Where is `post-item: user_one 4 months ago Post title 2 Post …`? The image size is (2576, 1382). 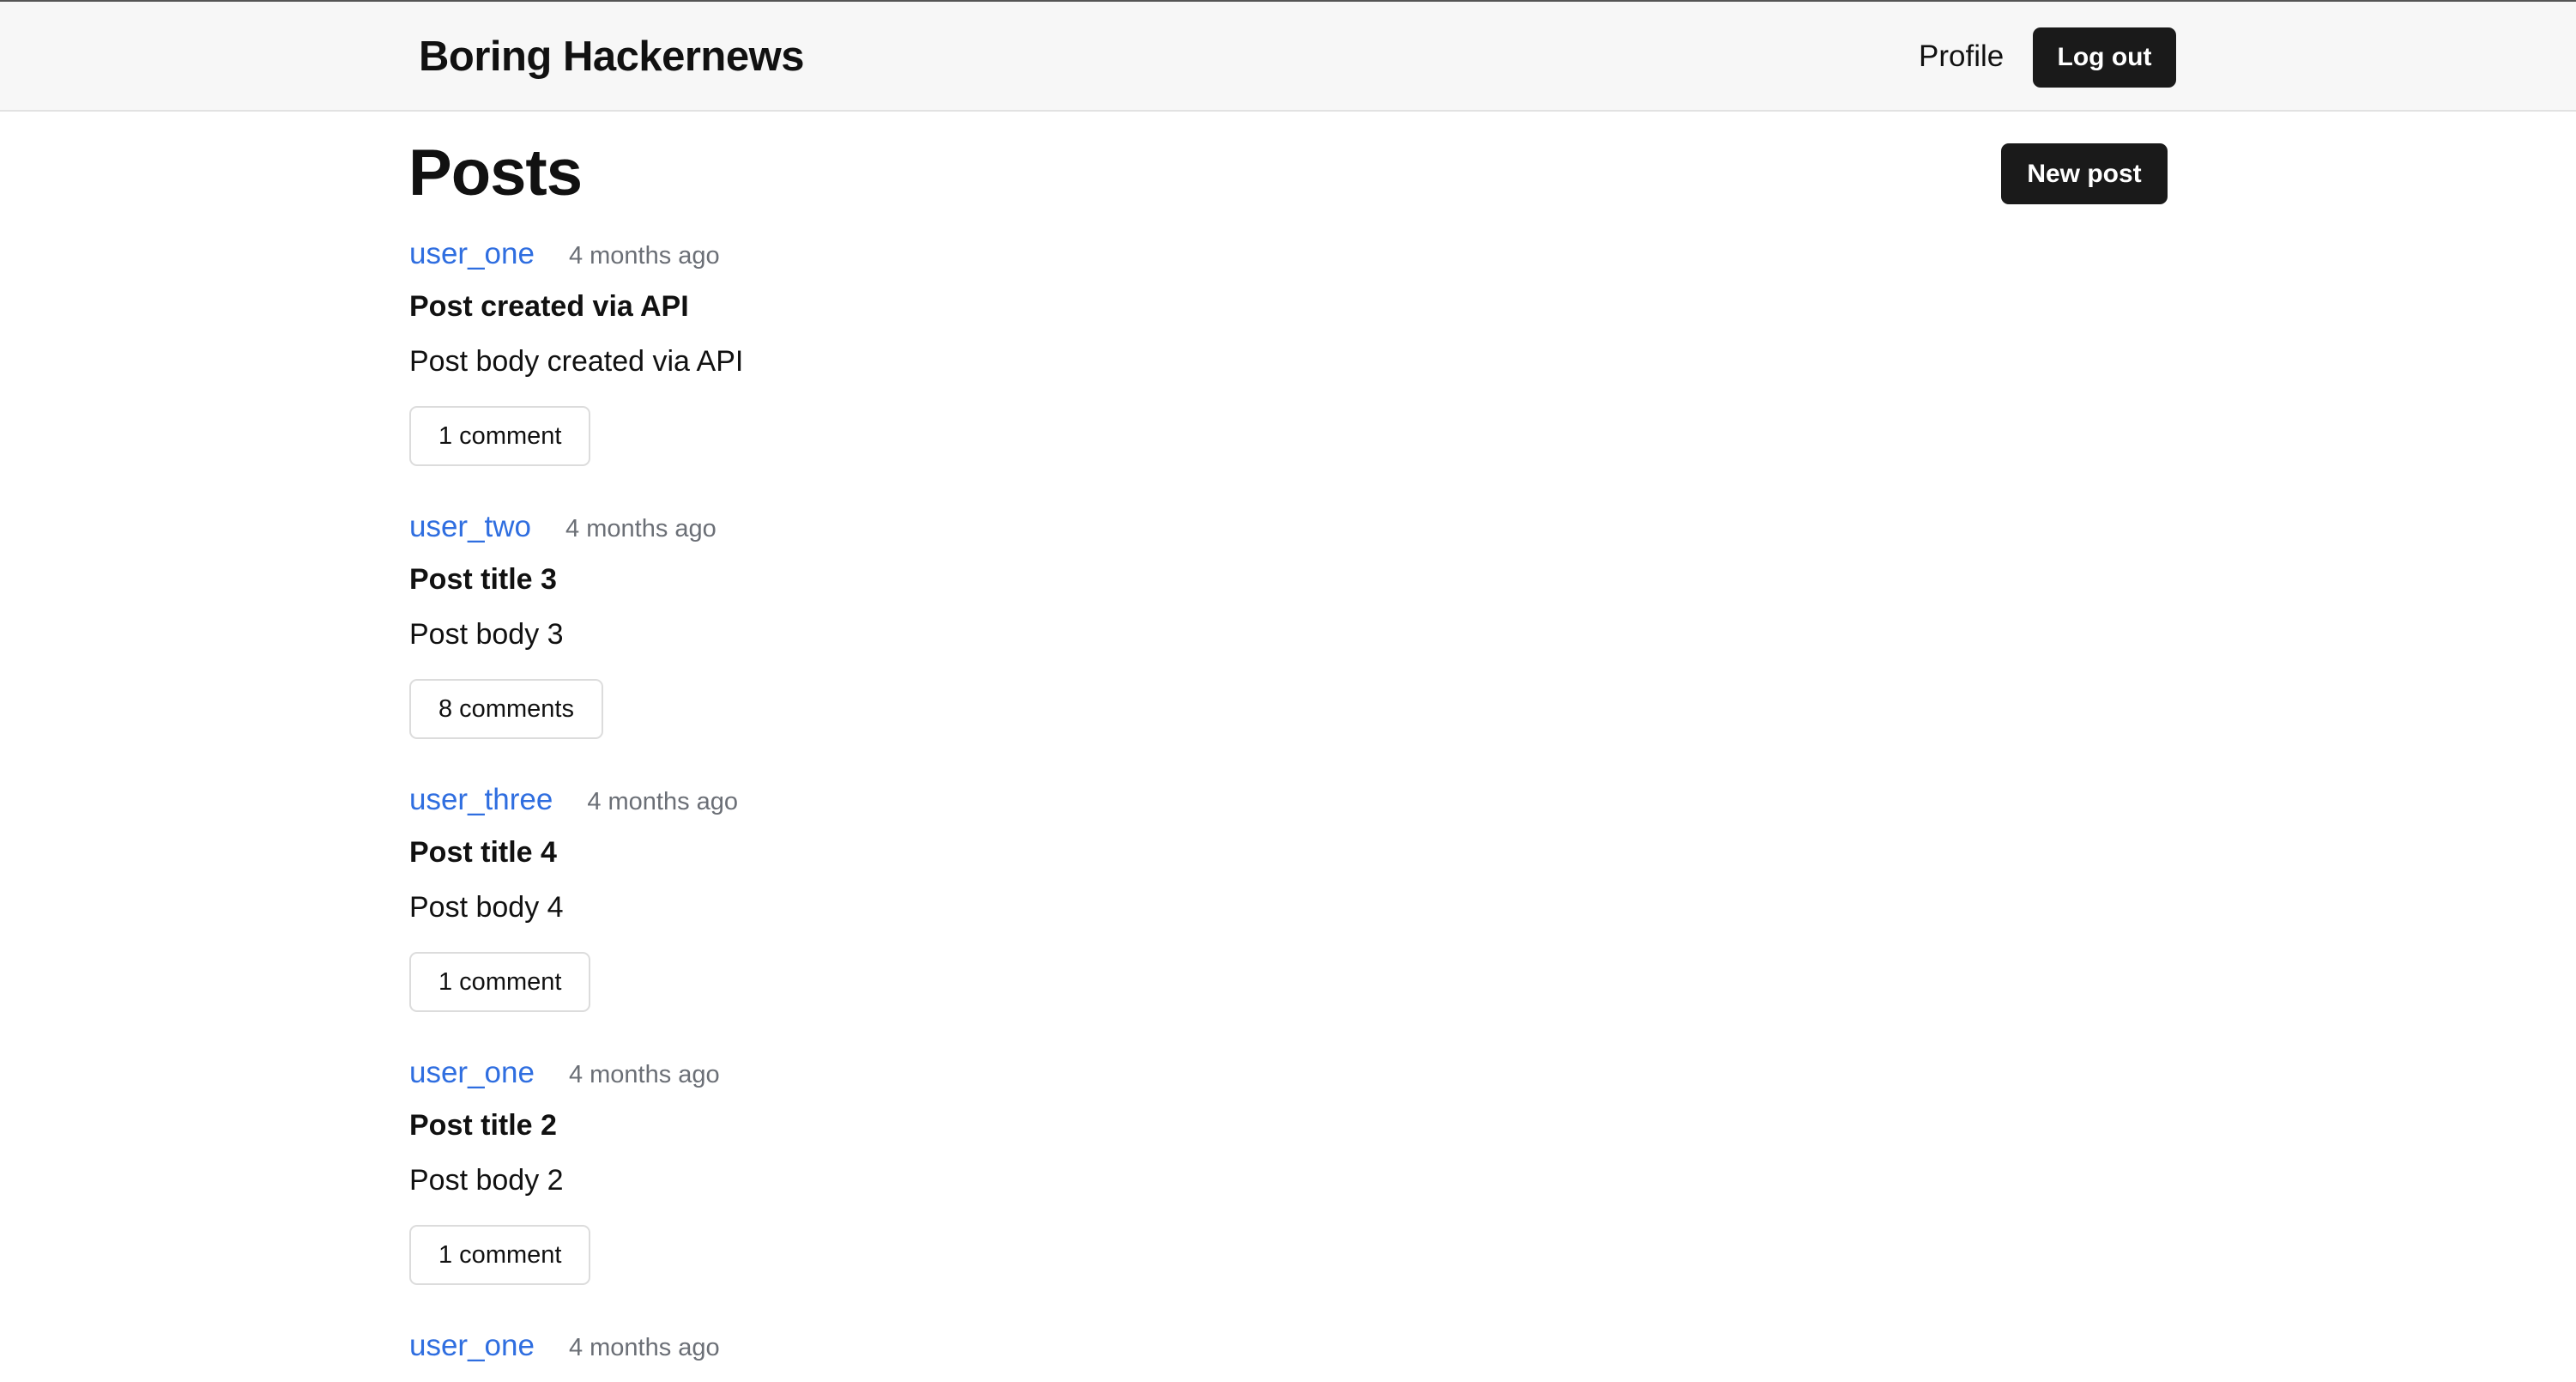
post-item: user_one 4 months ago Post title 2 Post … is located at coordinates (924, 1184).